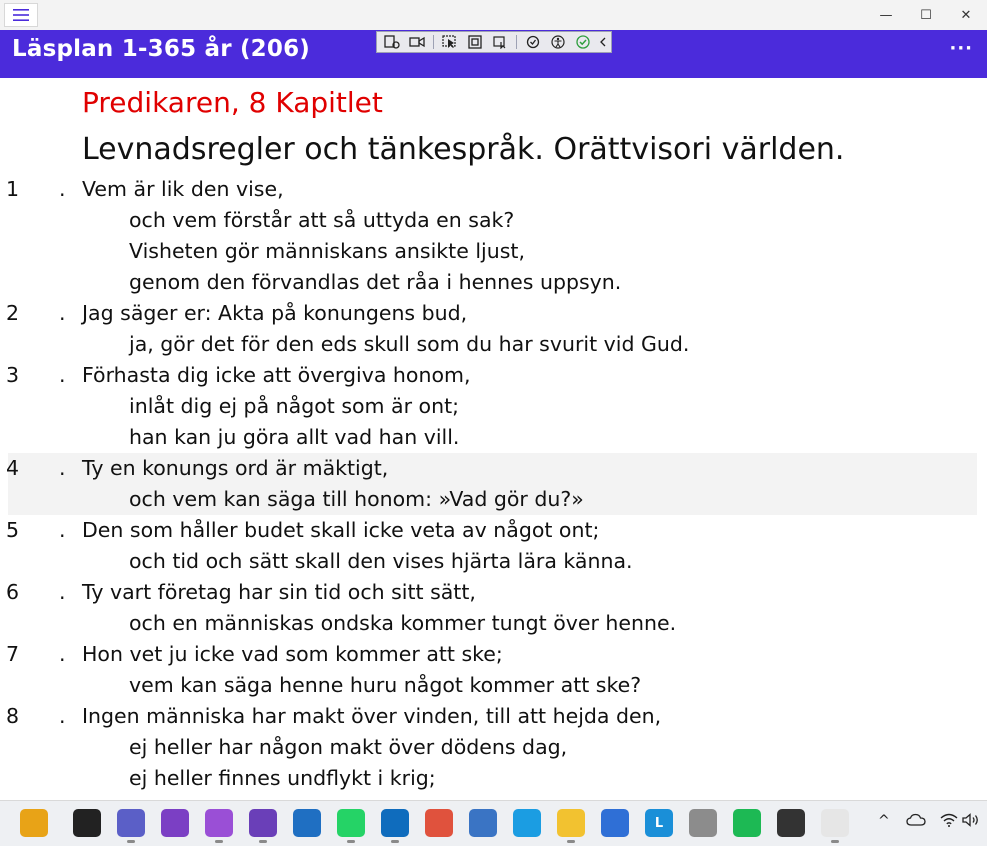 Image resolution: width=987 pixels, height=846 pixels. What do you see at coordinates (500, 42) in the screenshot?
I see `track-focus-button` at bounding box center [500, 42].